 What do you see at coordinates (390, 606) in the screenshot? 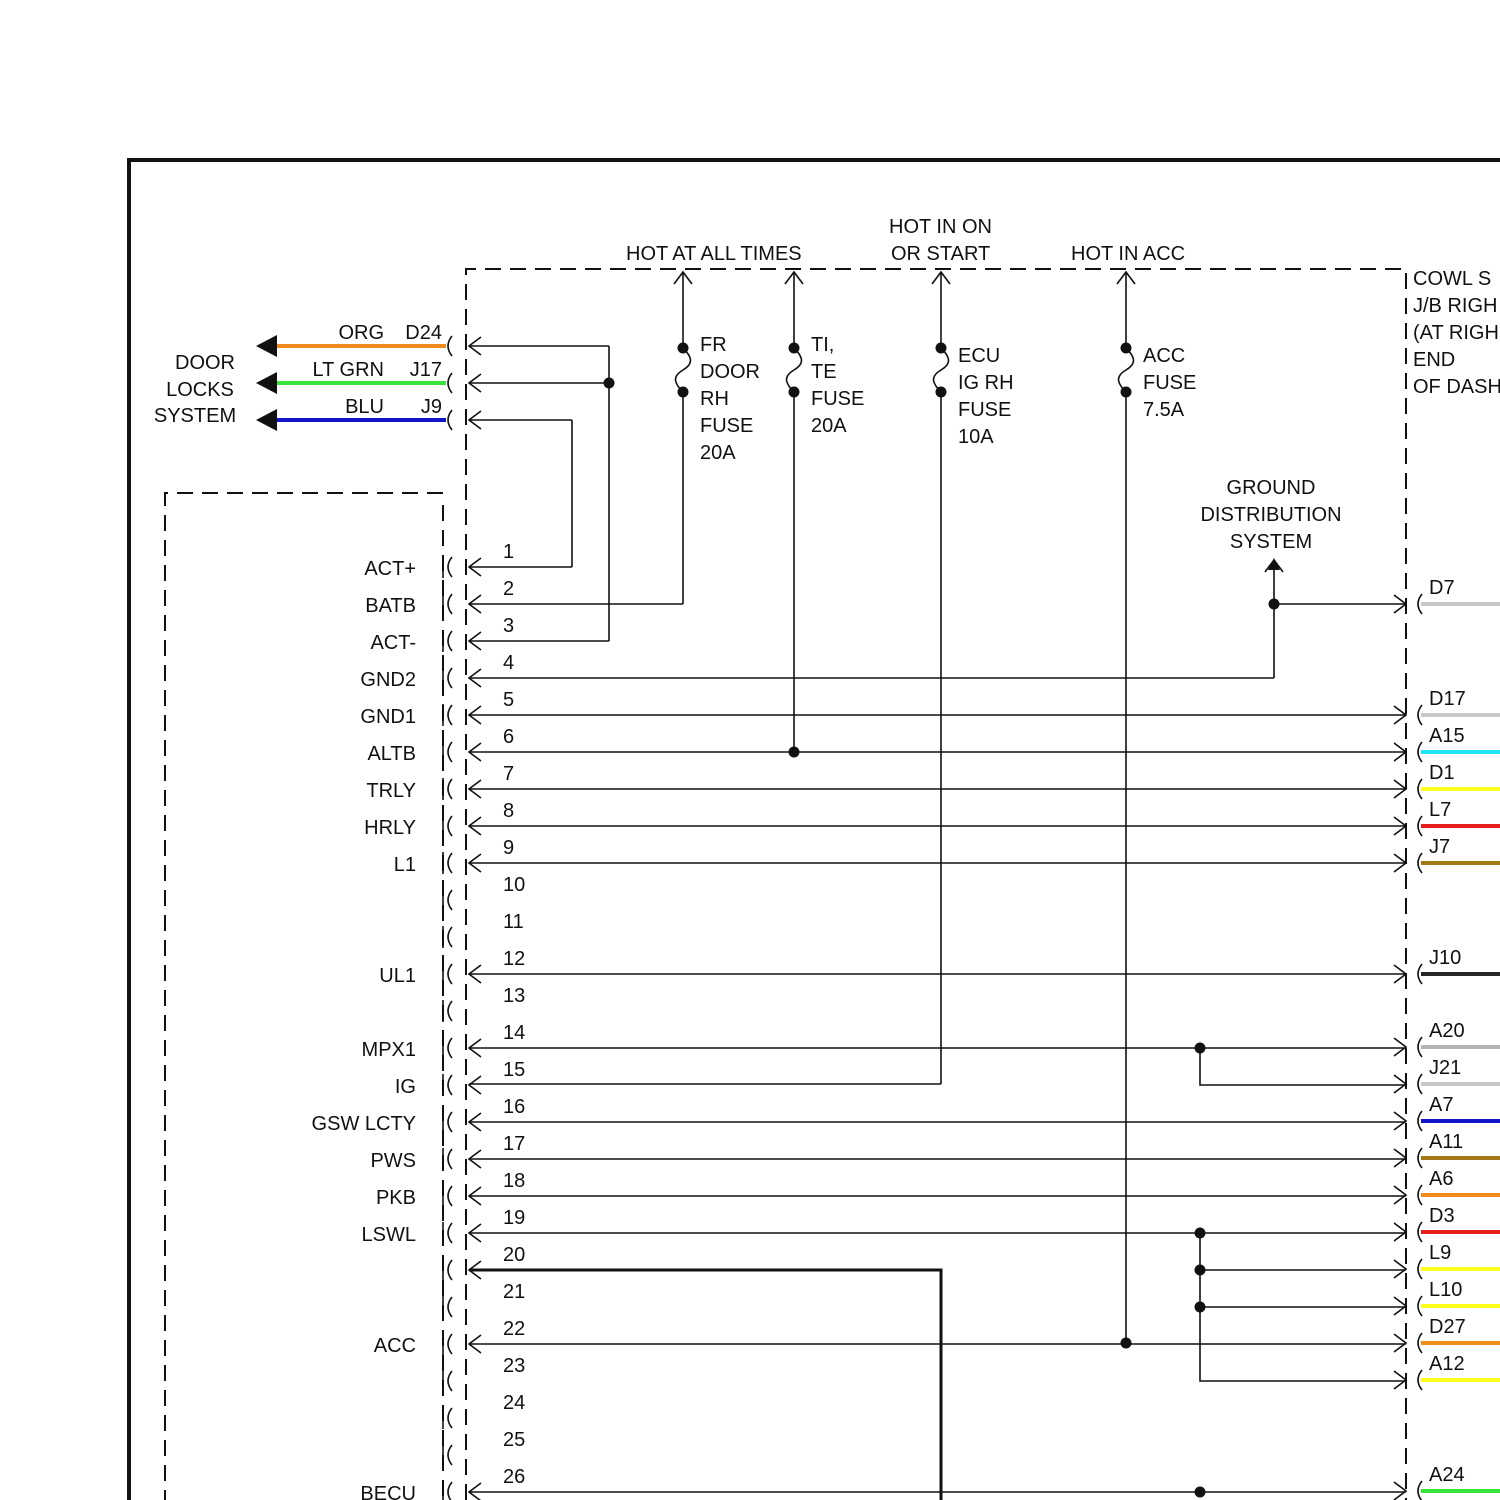
I see `signal-label-batb: BATB` at bounding box center [390, 606].